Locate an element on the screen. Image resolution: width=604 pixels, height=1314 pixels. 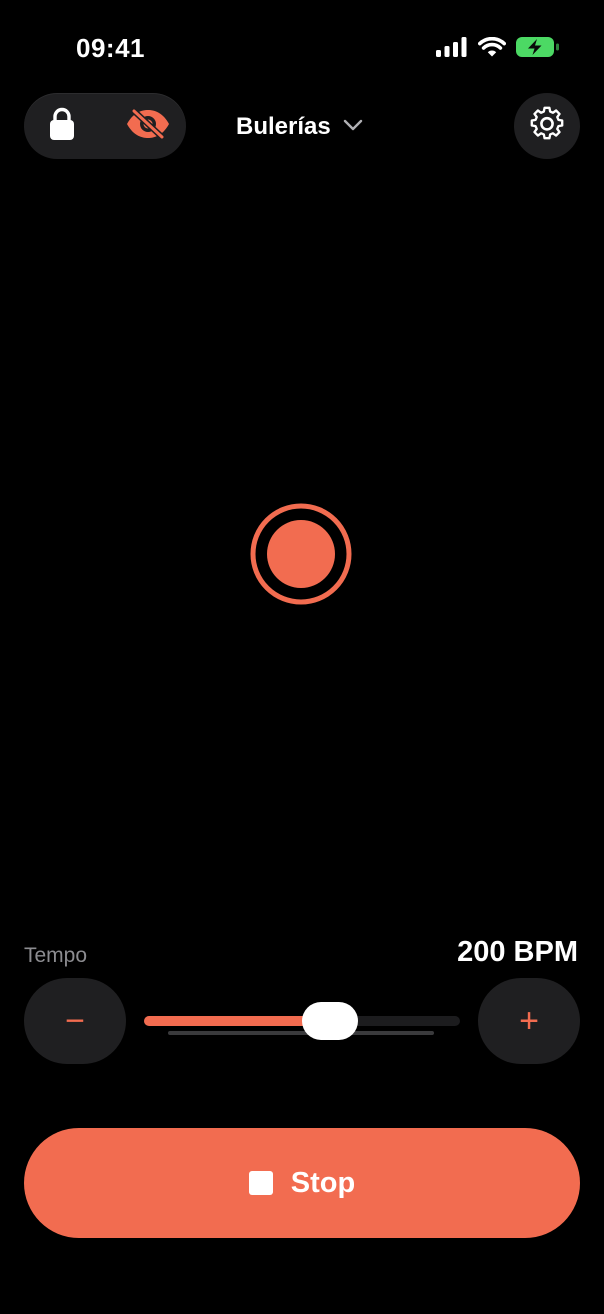
tempo-slider-subtrack is located at coordinates (301, 1033).